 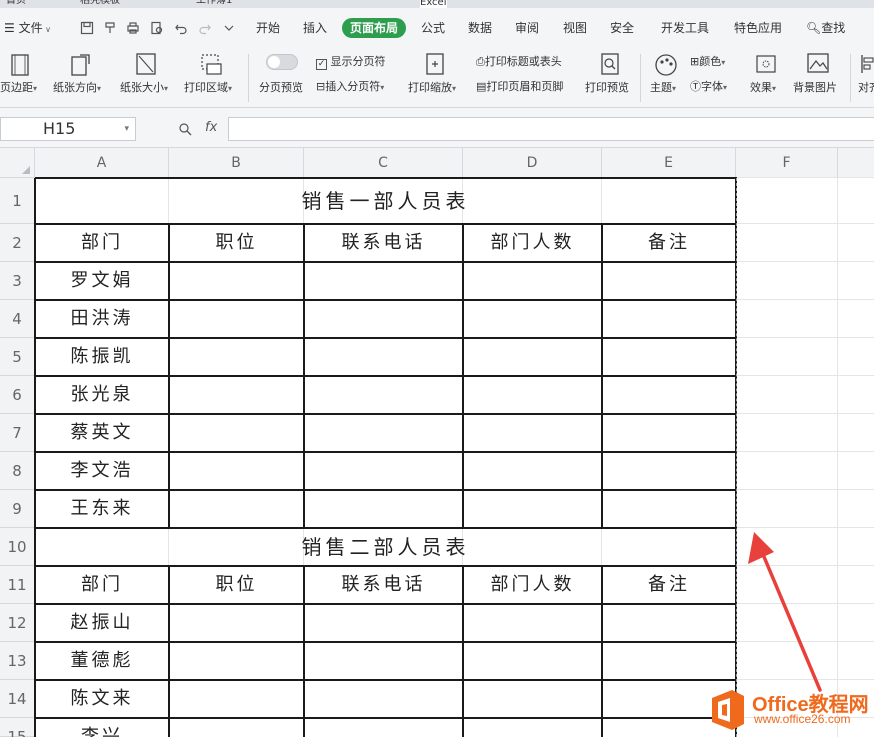 What do you see at coordinates (532, 243) in the screenshot?
I see `table1-header-headcount: 部门人数` at bounding box center [532, 243].